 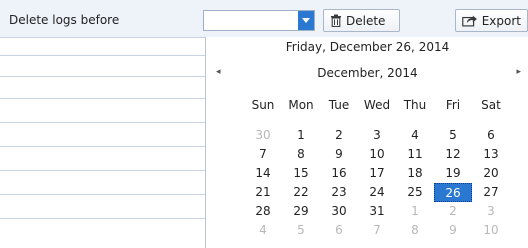 I want to click on calendar-day: 14, so click(x=263, y=173).